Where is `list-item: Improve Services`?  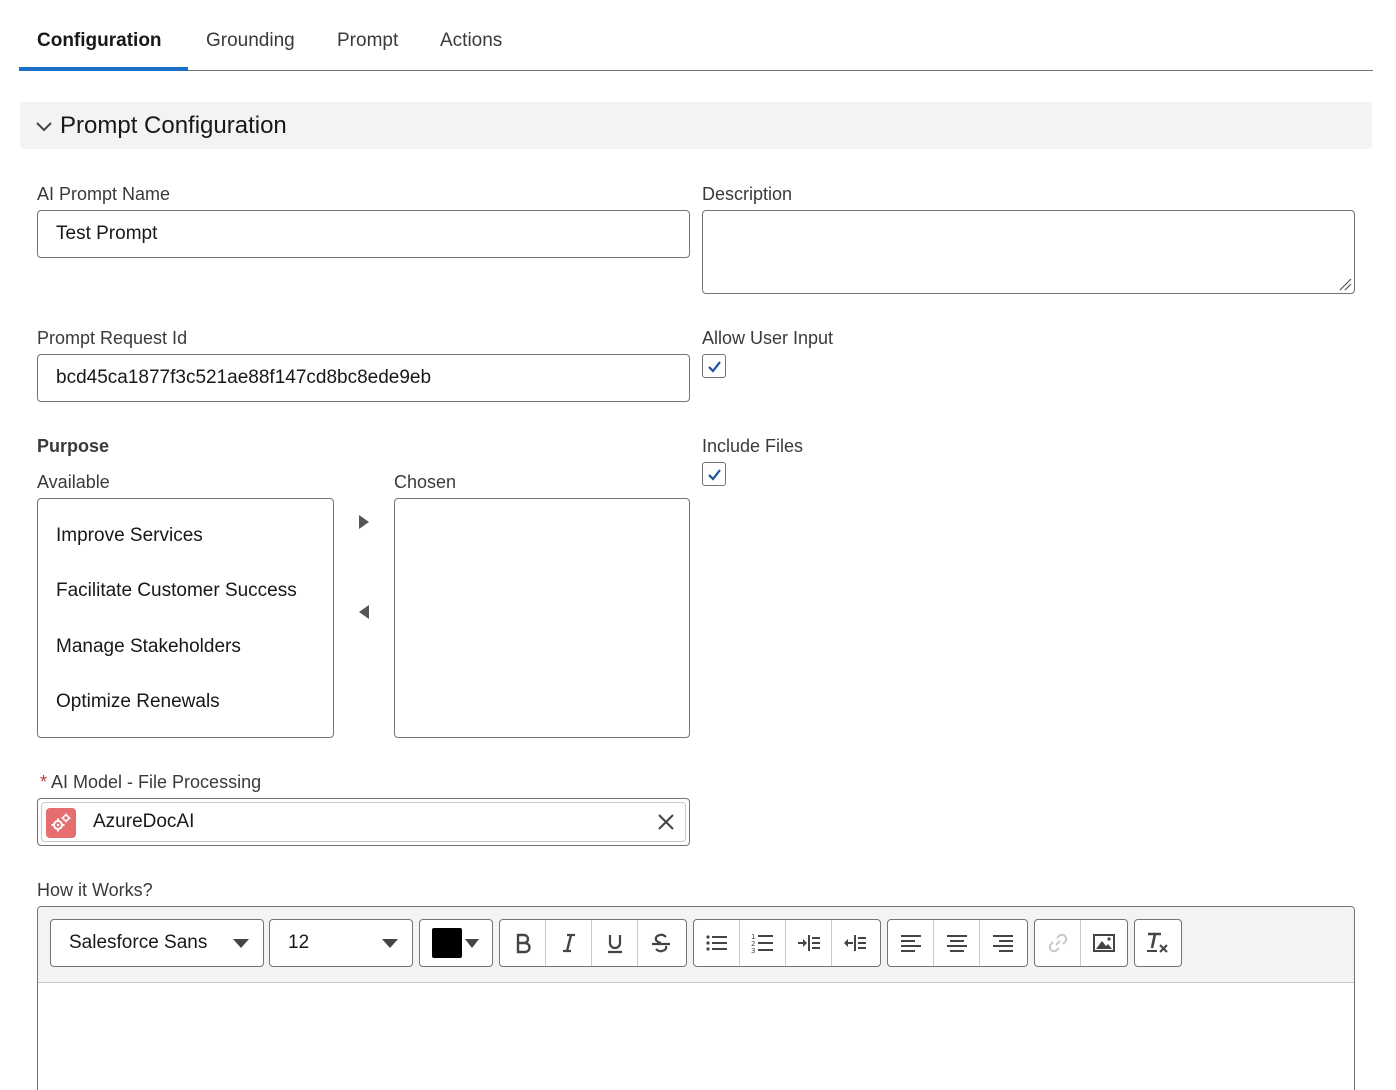 list-item: Improve Services is located at coordinates (129, 536).